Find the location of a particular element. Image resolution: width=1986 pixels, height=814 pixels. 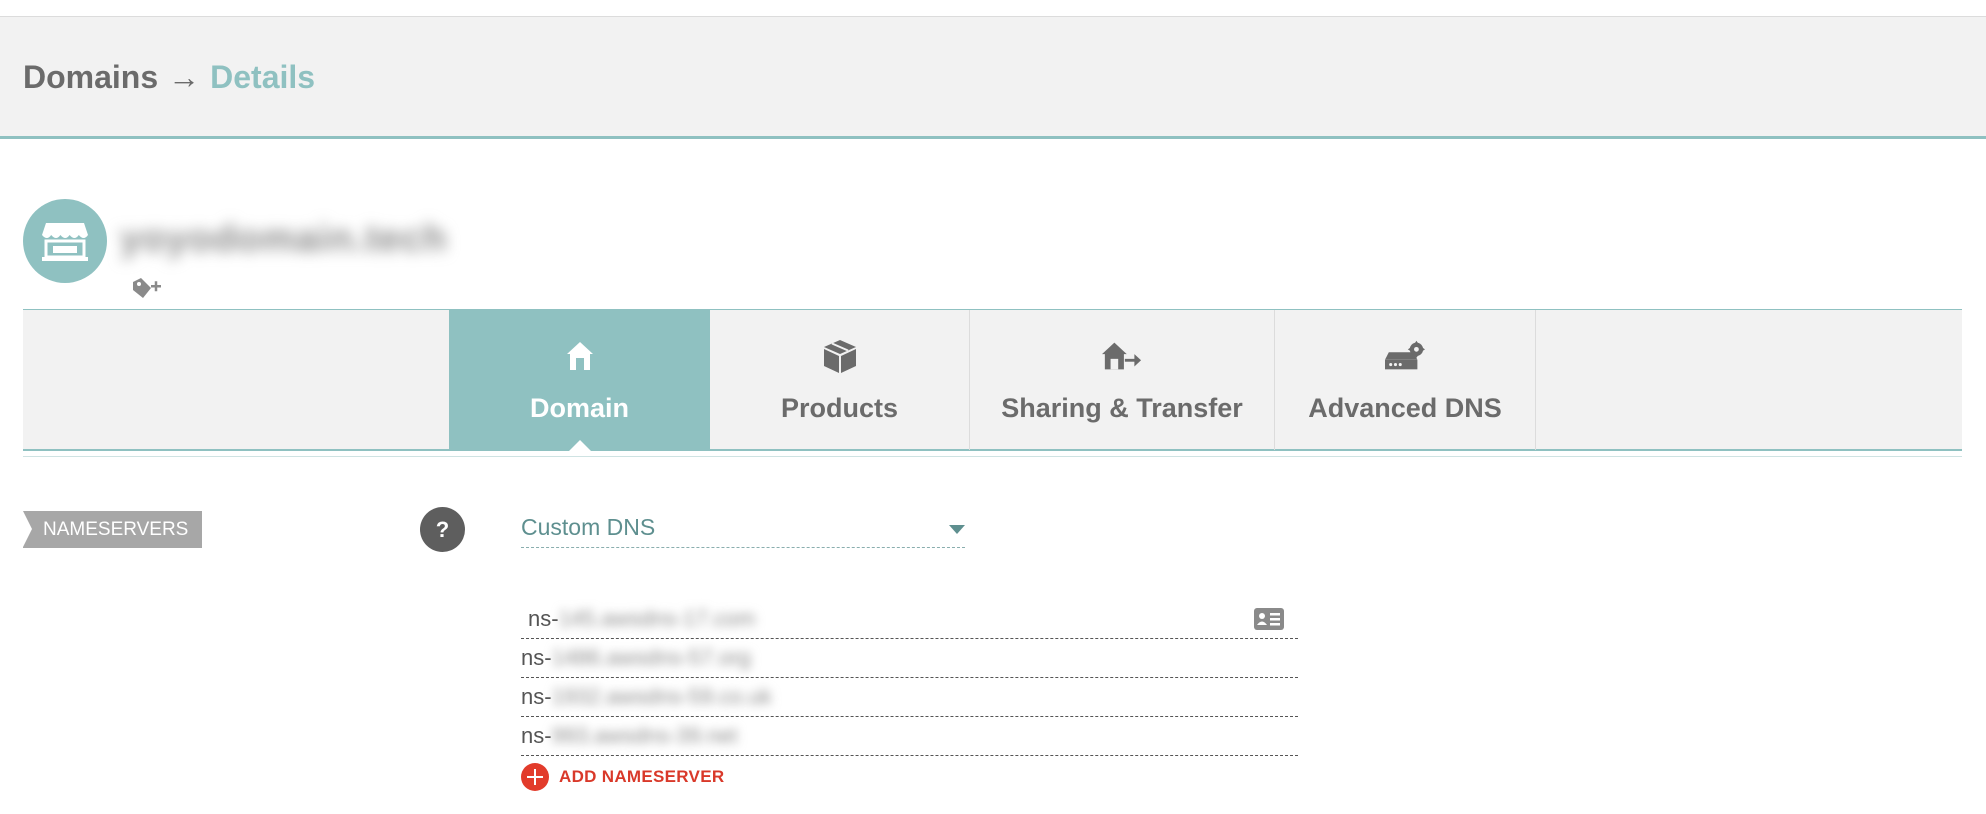

tab-products-label: Products is located at coordinates (839, 408).